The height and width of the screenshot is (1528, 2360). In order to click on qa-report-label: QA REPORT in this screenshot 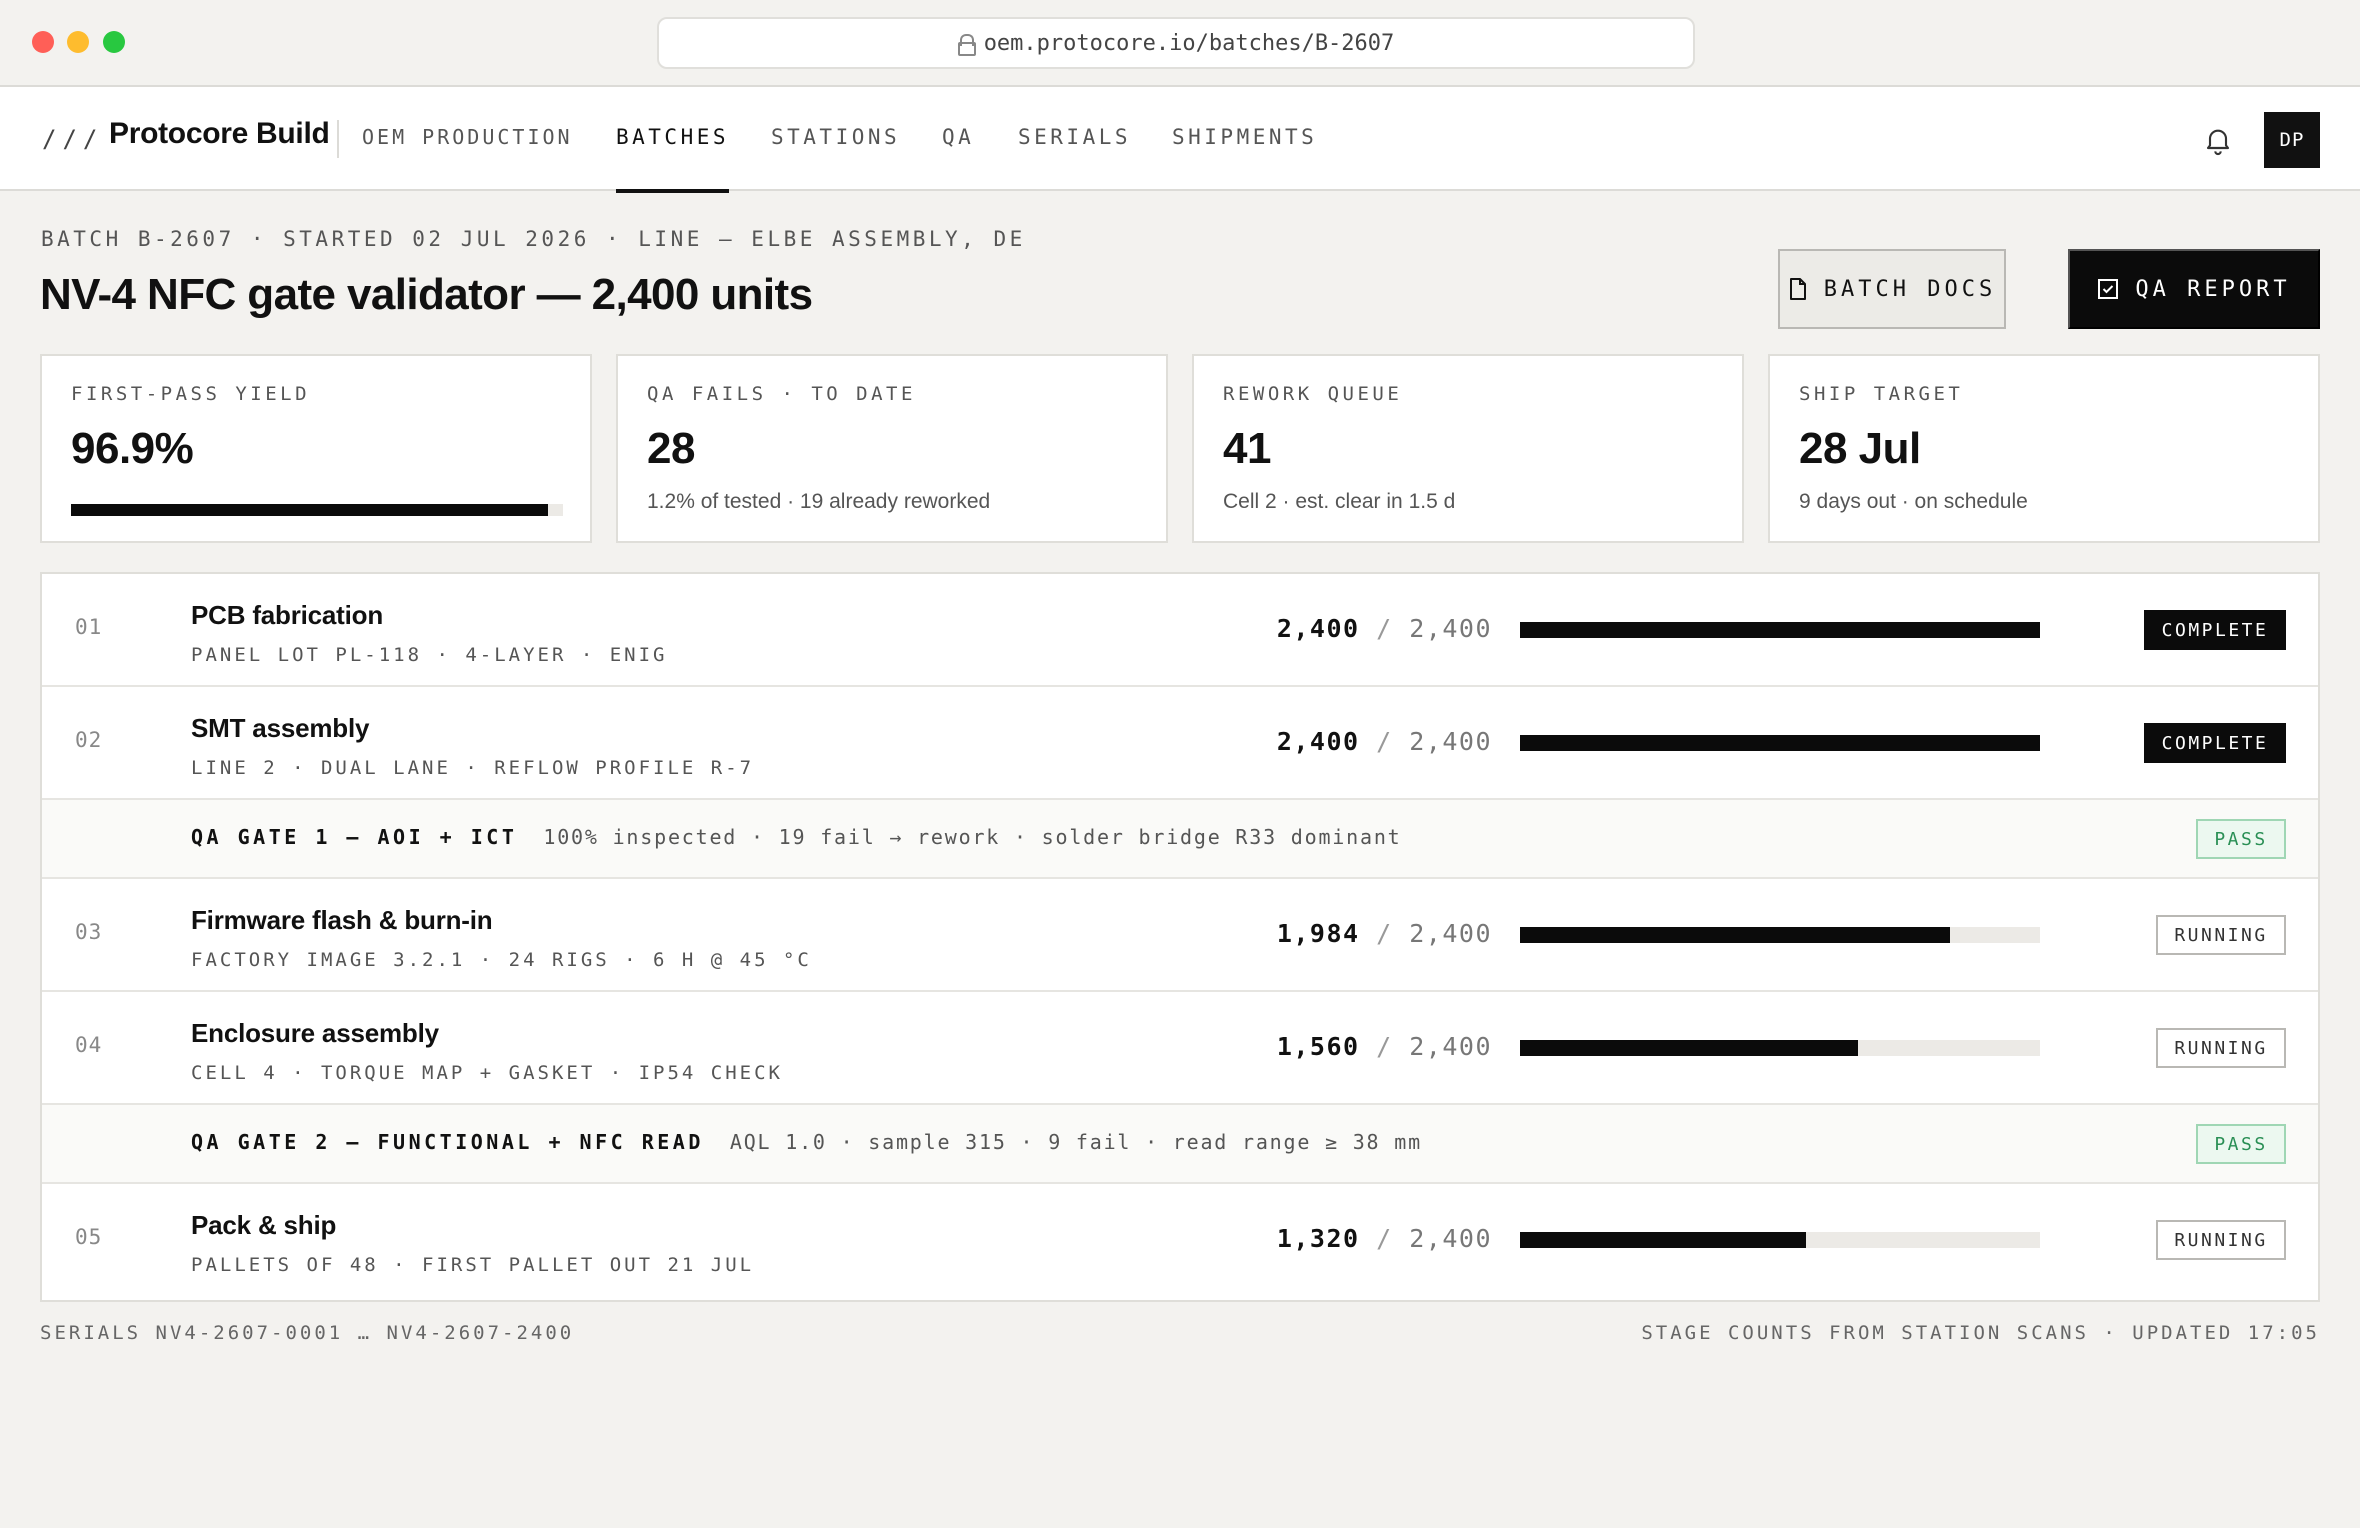, I will do `click(2213, 289)`.